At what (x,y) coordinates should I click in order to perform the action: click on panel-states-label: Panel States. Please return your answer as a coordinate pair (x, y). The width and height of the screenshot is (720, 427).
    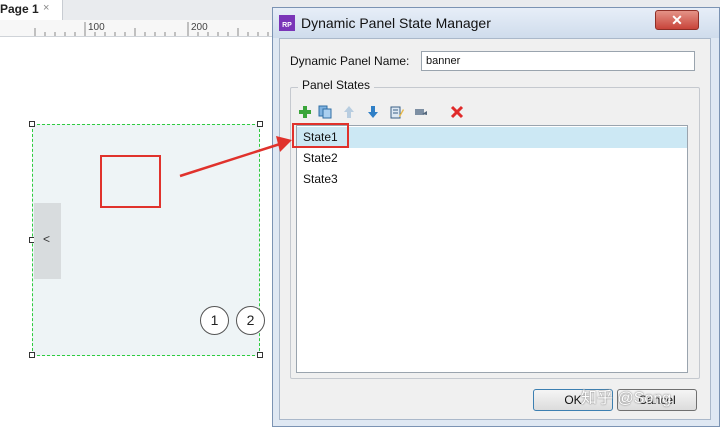
    Looking at the image, I should click on (336, 85).